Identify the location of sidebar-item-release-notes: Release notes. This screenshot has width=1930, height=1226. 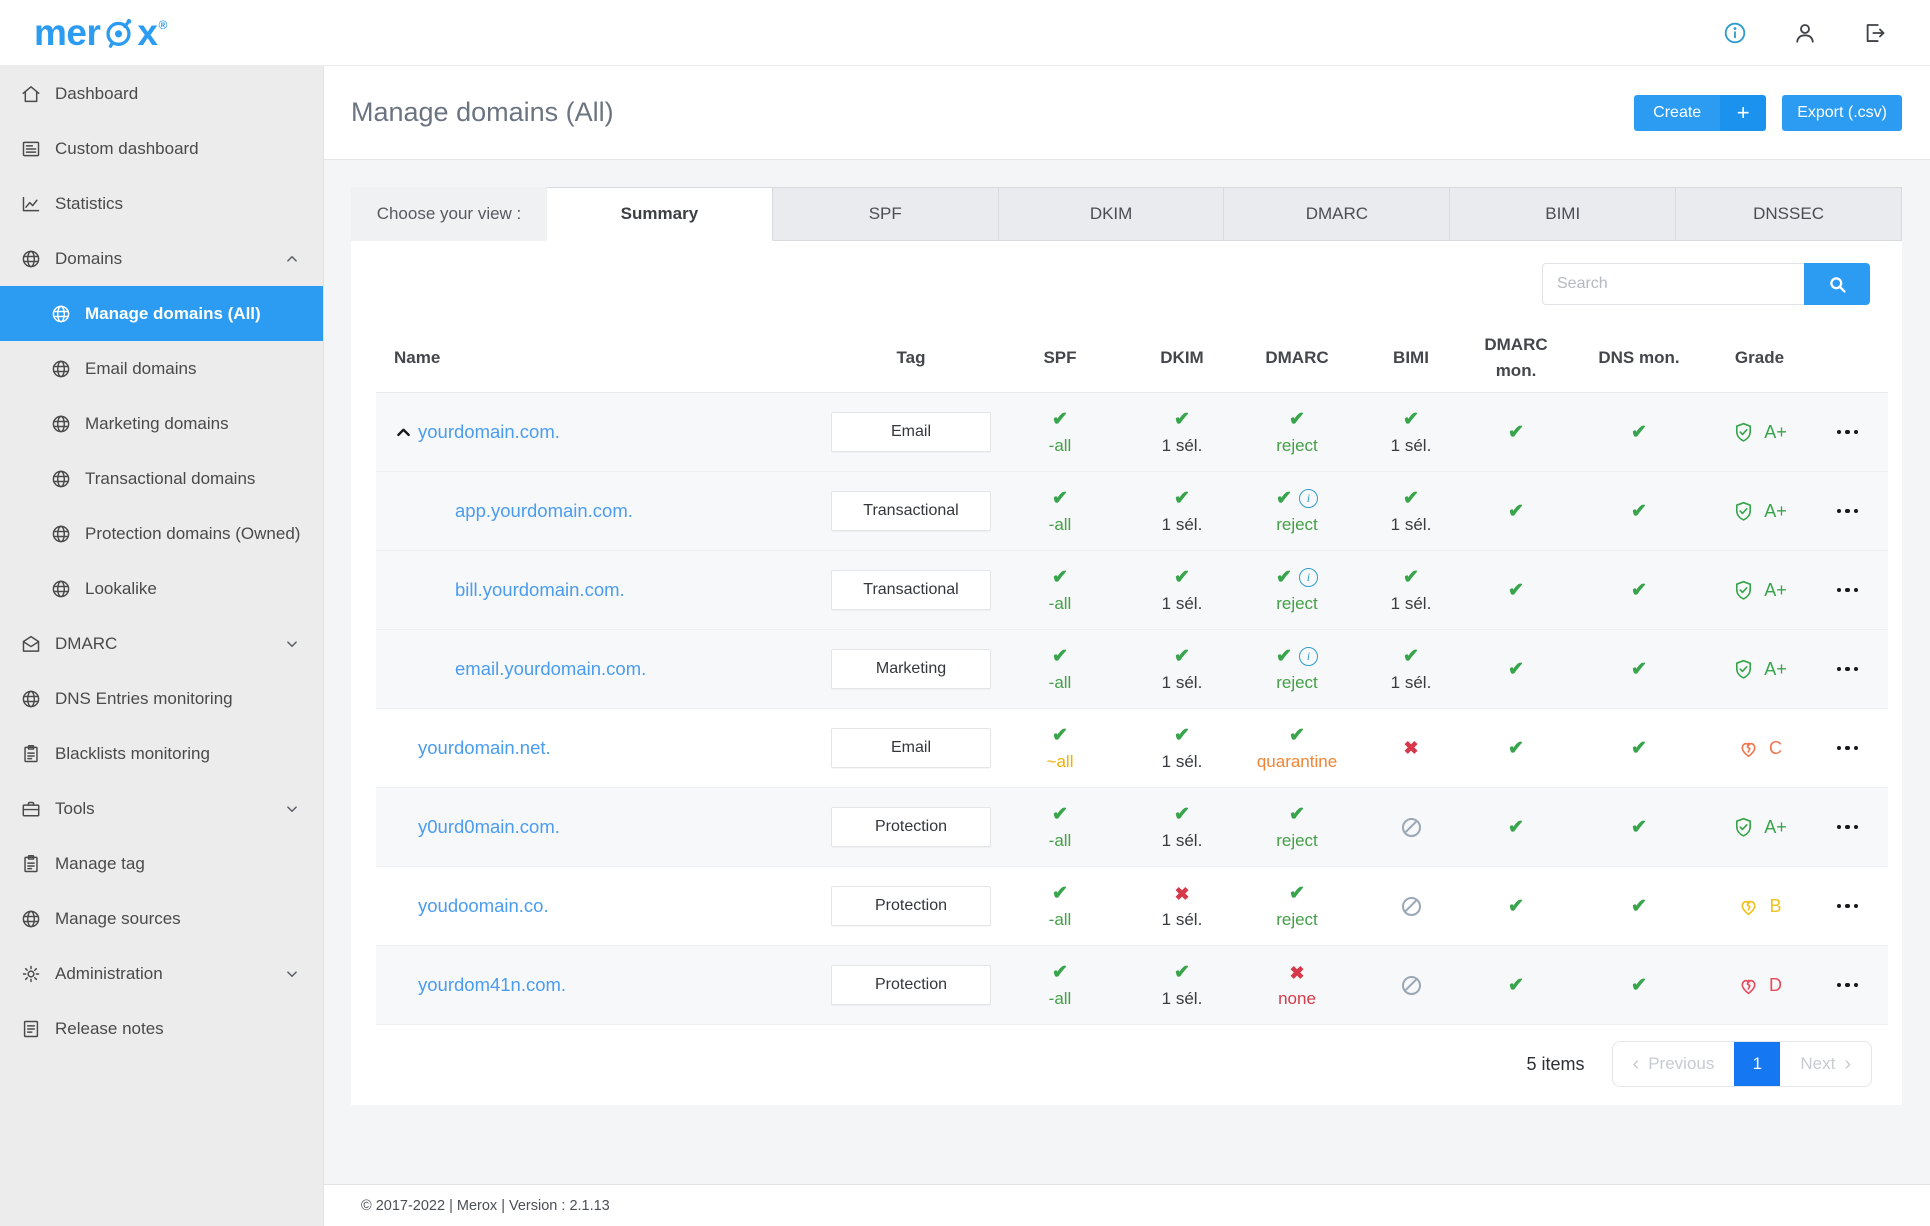
(161, 1028).